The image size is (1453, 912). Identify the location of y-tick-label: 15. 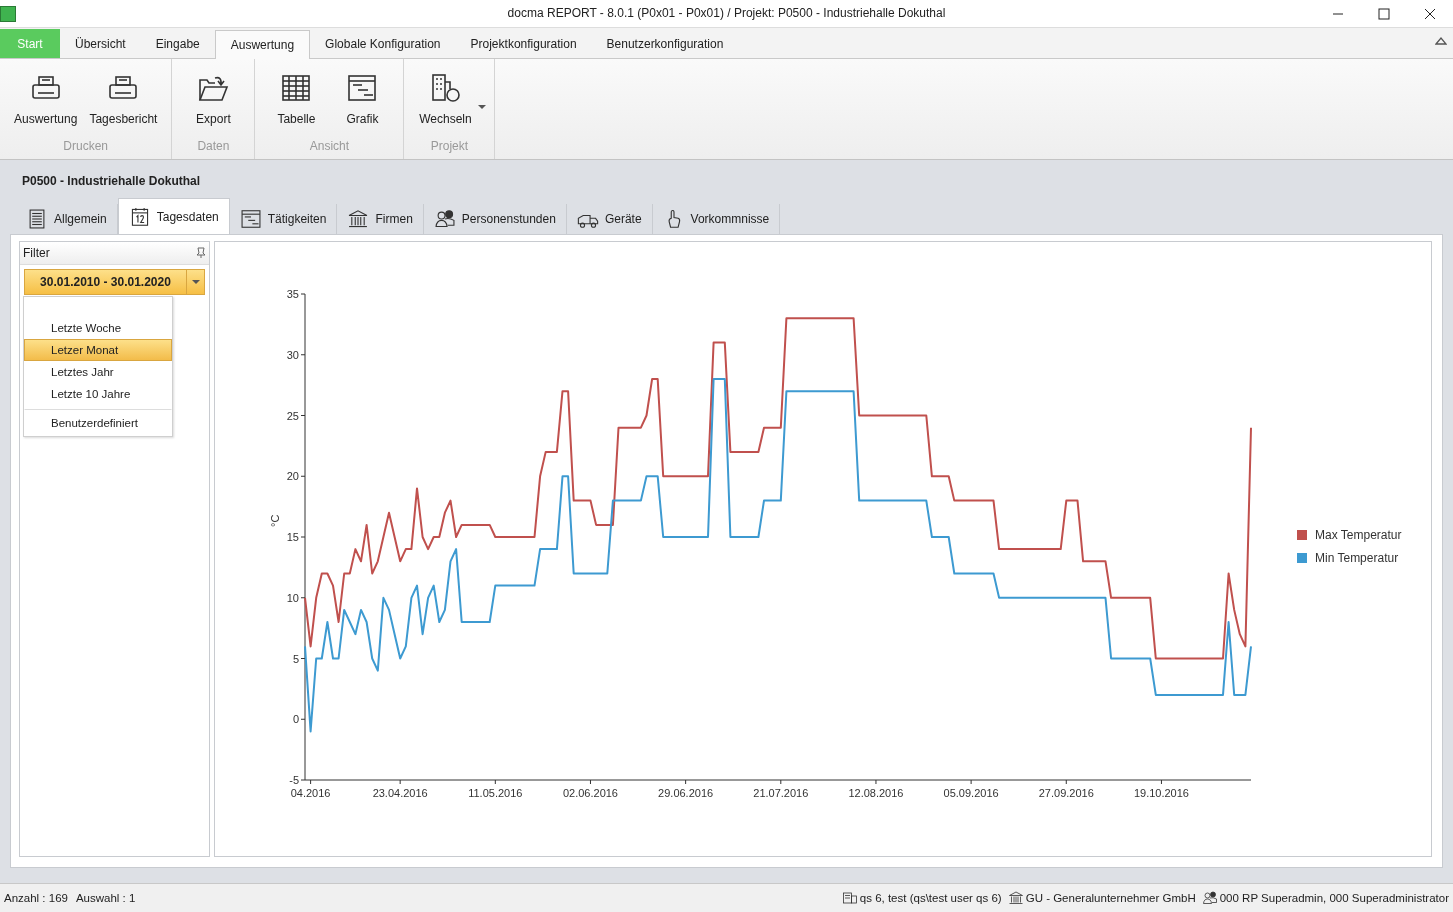
(292, 537).